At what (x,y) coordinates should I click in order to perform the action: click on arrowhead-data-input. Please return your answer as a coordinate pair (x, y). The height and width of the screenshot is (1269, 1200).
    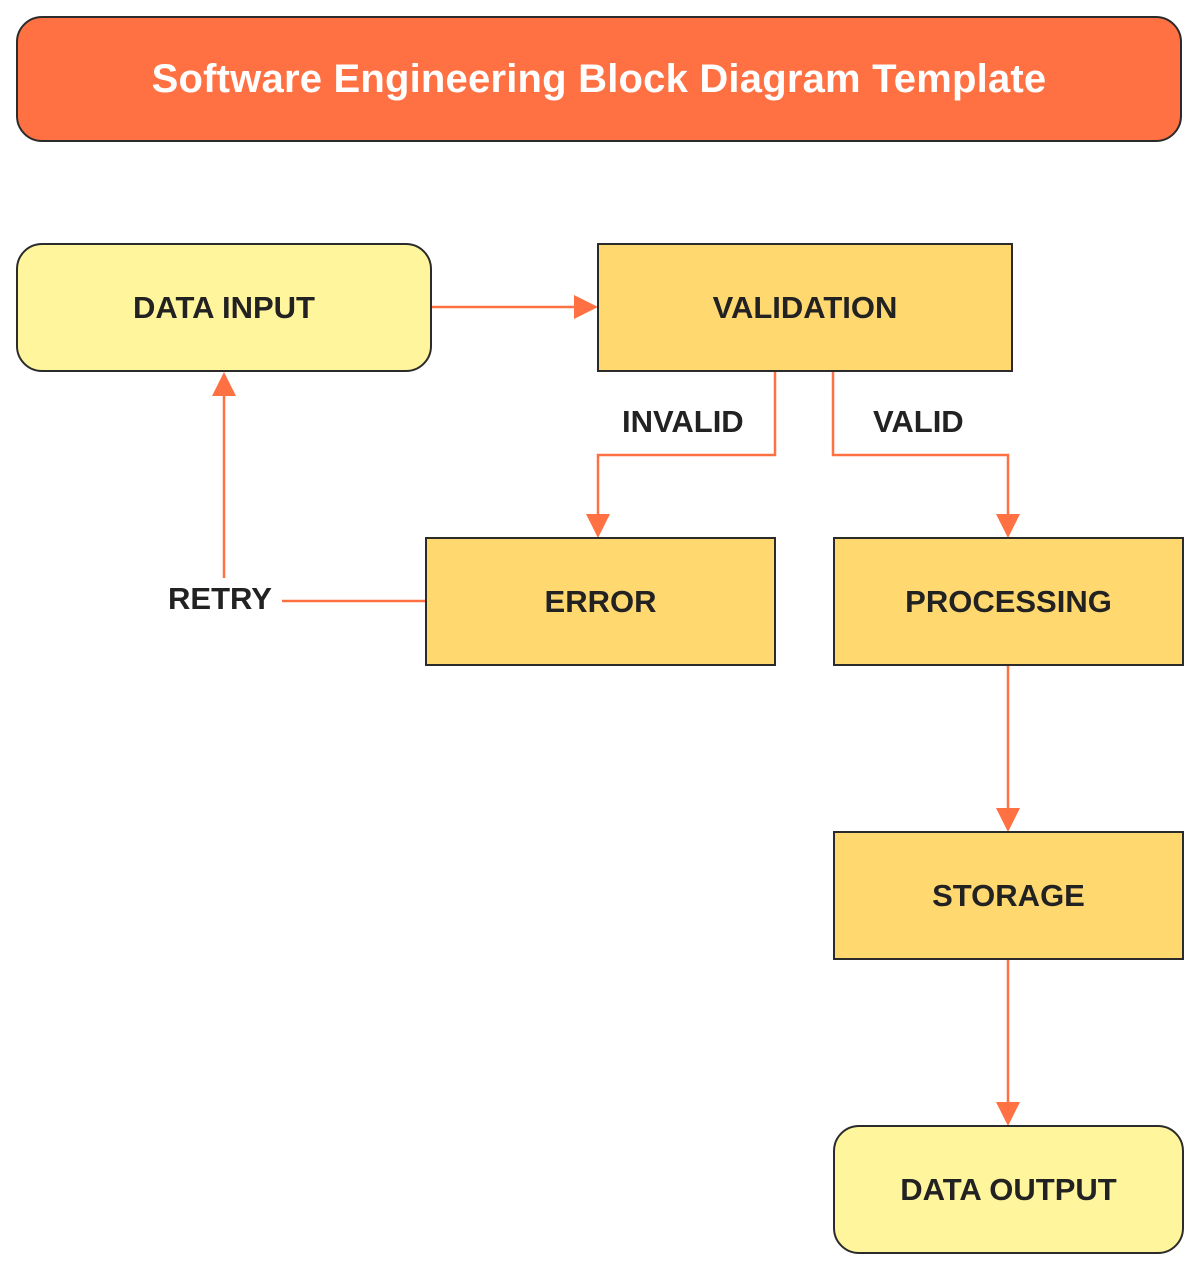
    Looking at the image, I should click on (224, 384).